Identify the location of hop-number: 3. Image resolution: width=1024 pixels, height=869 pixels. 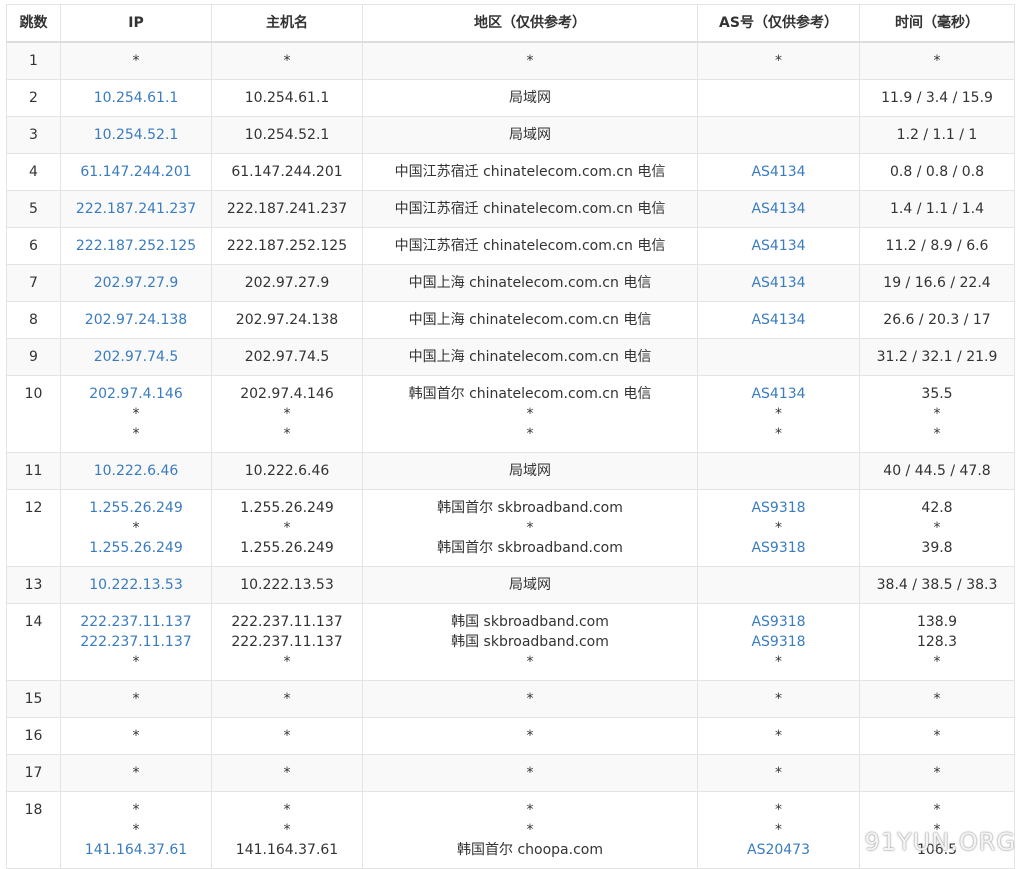
(33, 135).